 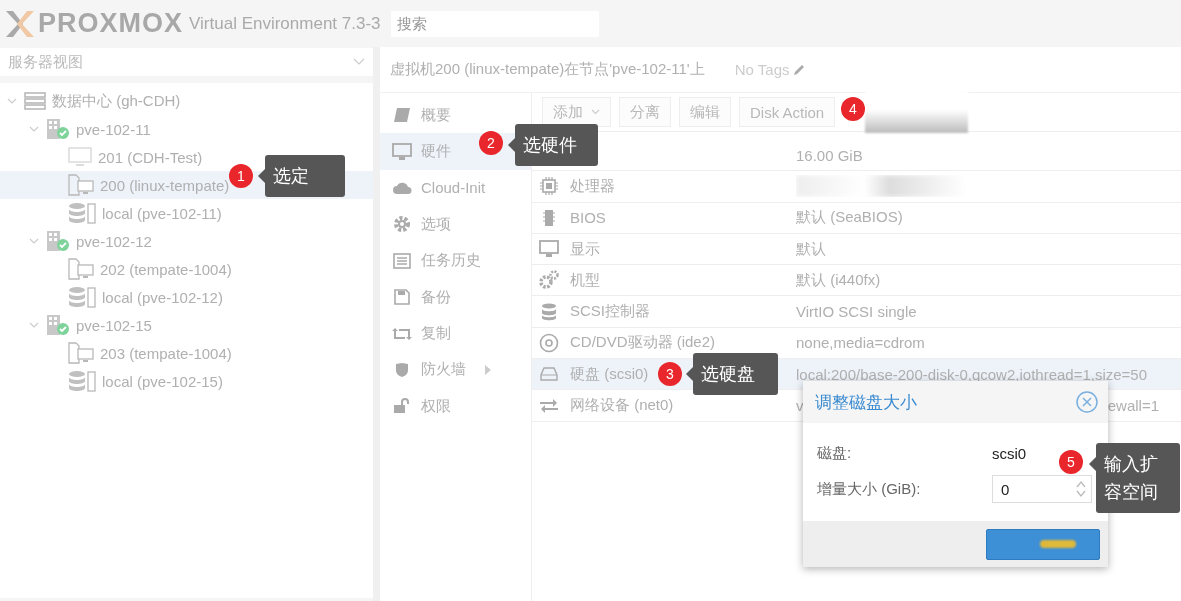 I want to click on toolbar-button: 添加, so click(x=576, y=112).